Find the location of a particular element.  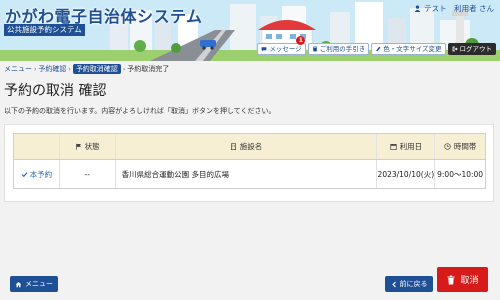

breadcrumb-item-cancel-complete: 予約取消完了 is located at coordinates (148, 69).